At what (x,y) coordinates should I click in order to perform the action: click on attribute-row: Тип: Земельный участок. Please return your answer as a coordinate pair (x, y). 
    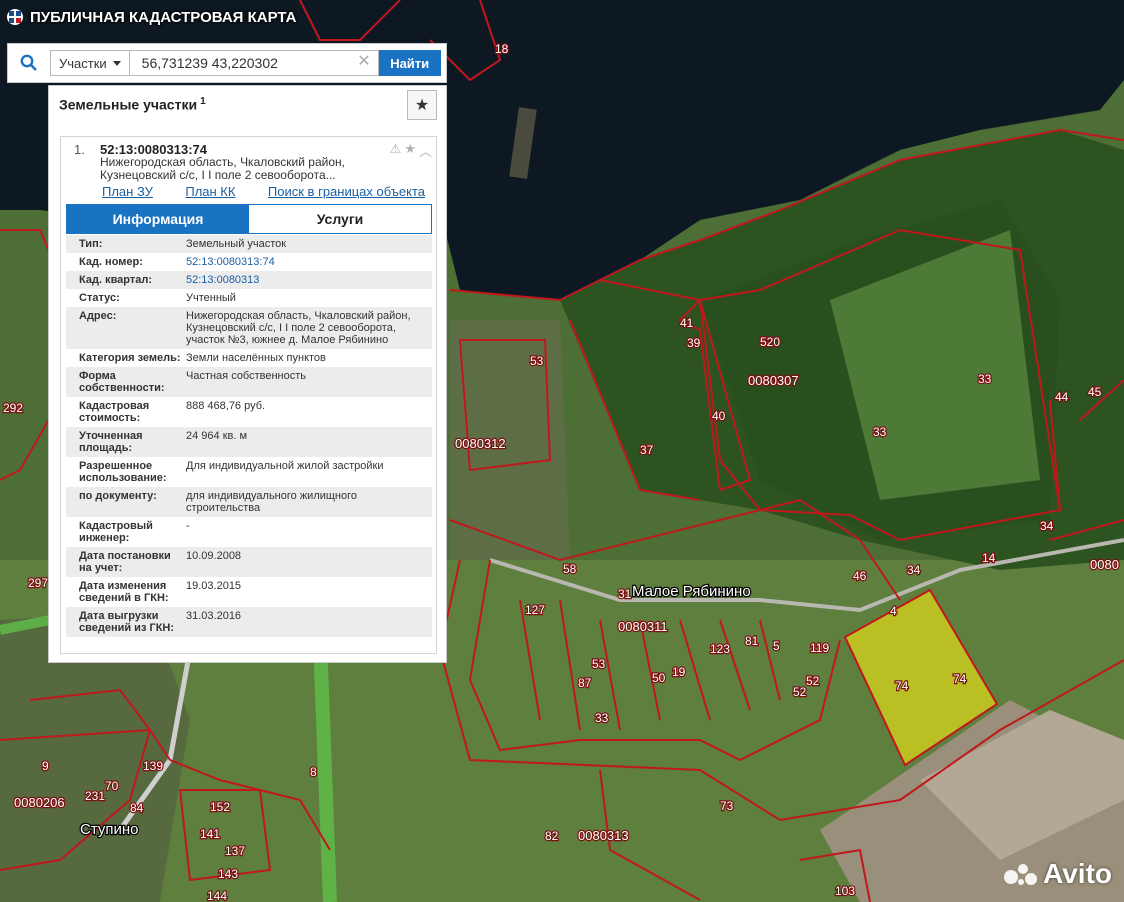
    Looking at the image, I should click on (249, 244).